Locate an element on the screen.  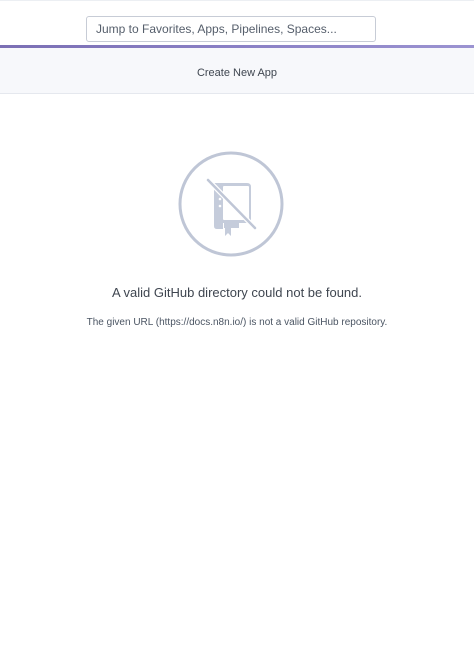
page-title: Create New App is located at coordinates (237, 73).